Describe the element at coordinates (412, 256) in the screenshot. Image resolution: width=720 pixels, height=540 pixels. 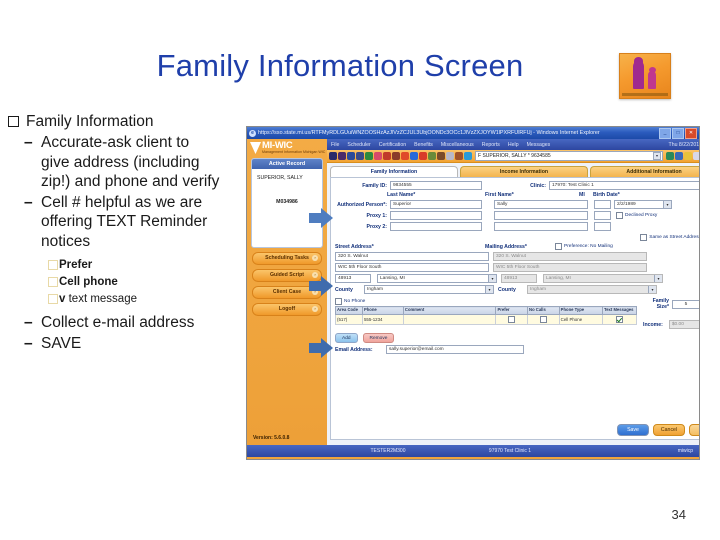
I see `street-address-line1-field: 320 S. Walnut` at that location.